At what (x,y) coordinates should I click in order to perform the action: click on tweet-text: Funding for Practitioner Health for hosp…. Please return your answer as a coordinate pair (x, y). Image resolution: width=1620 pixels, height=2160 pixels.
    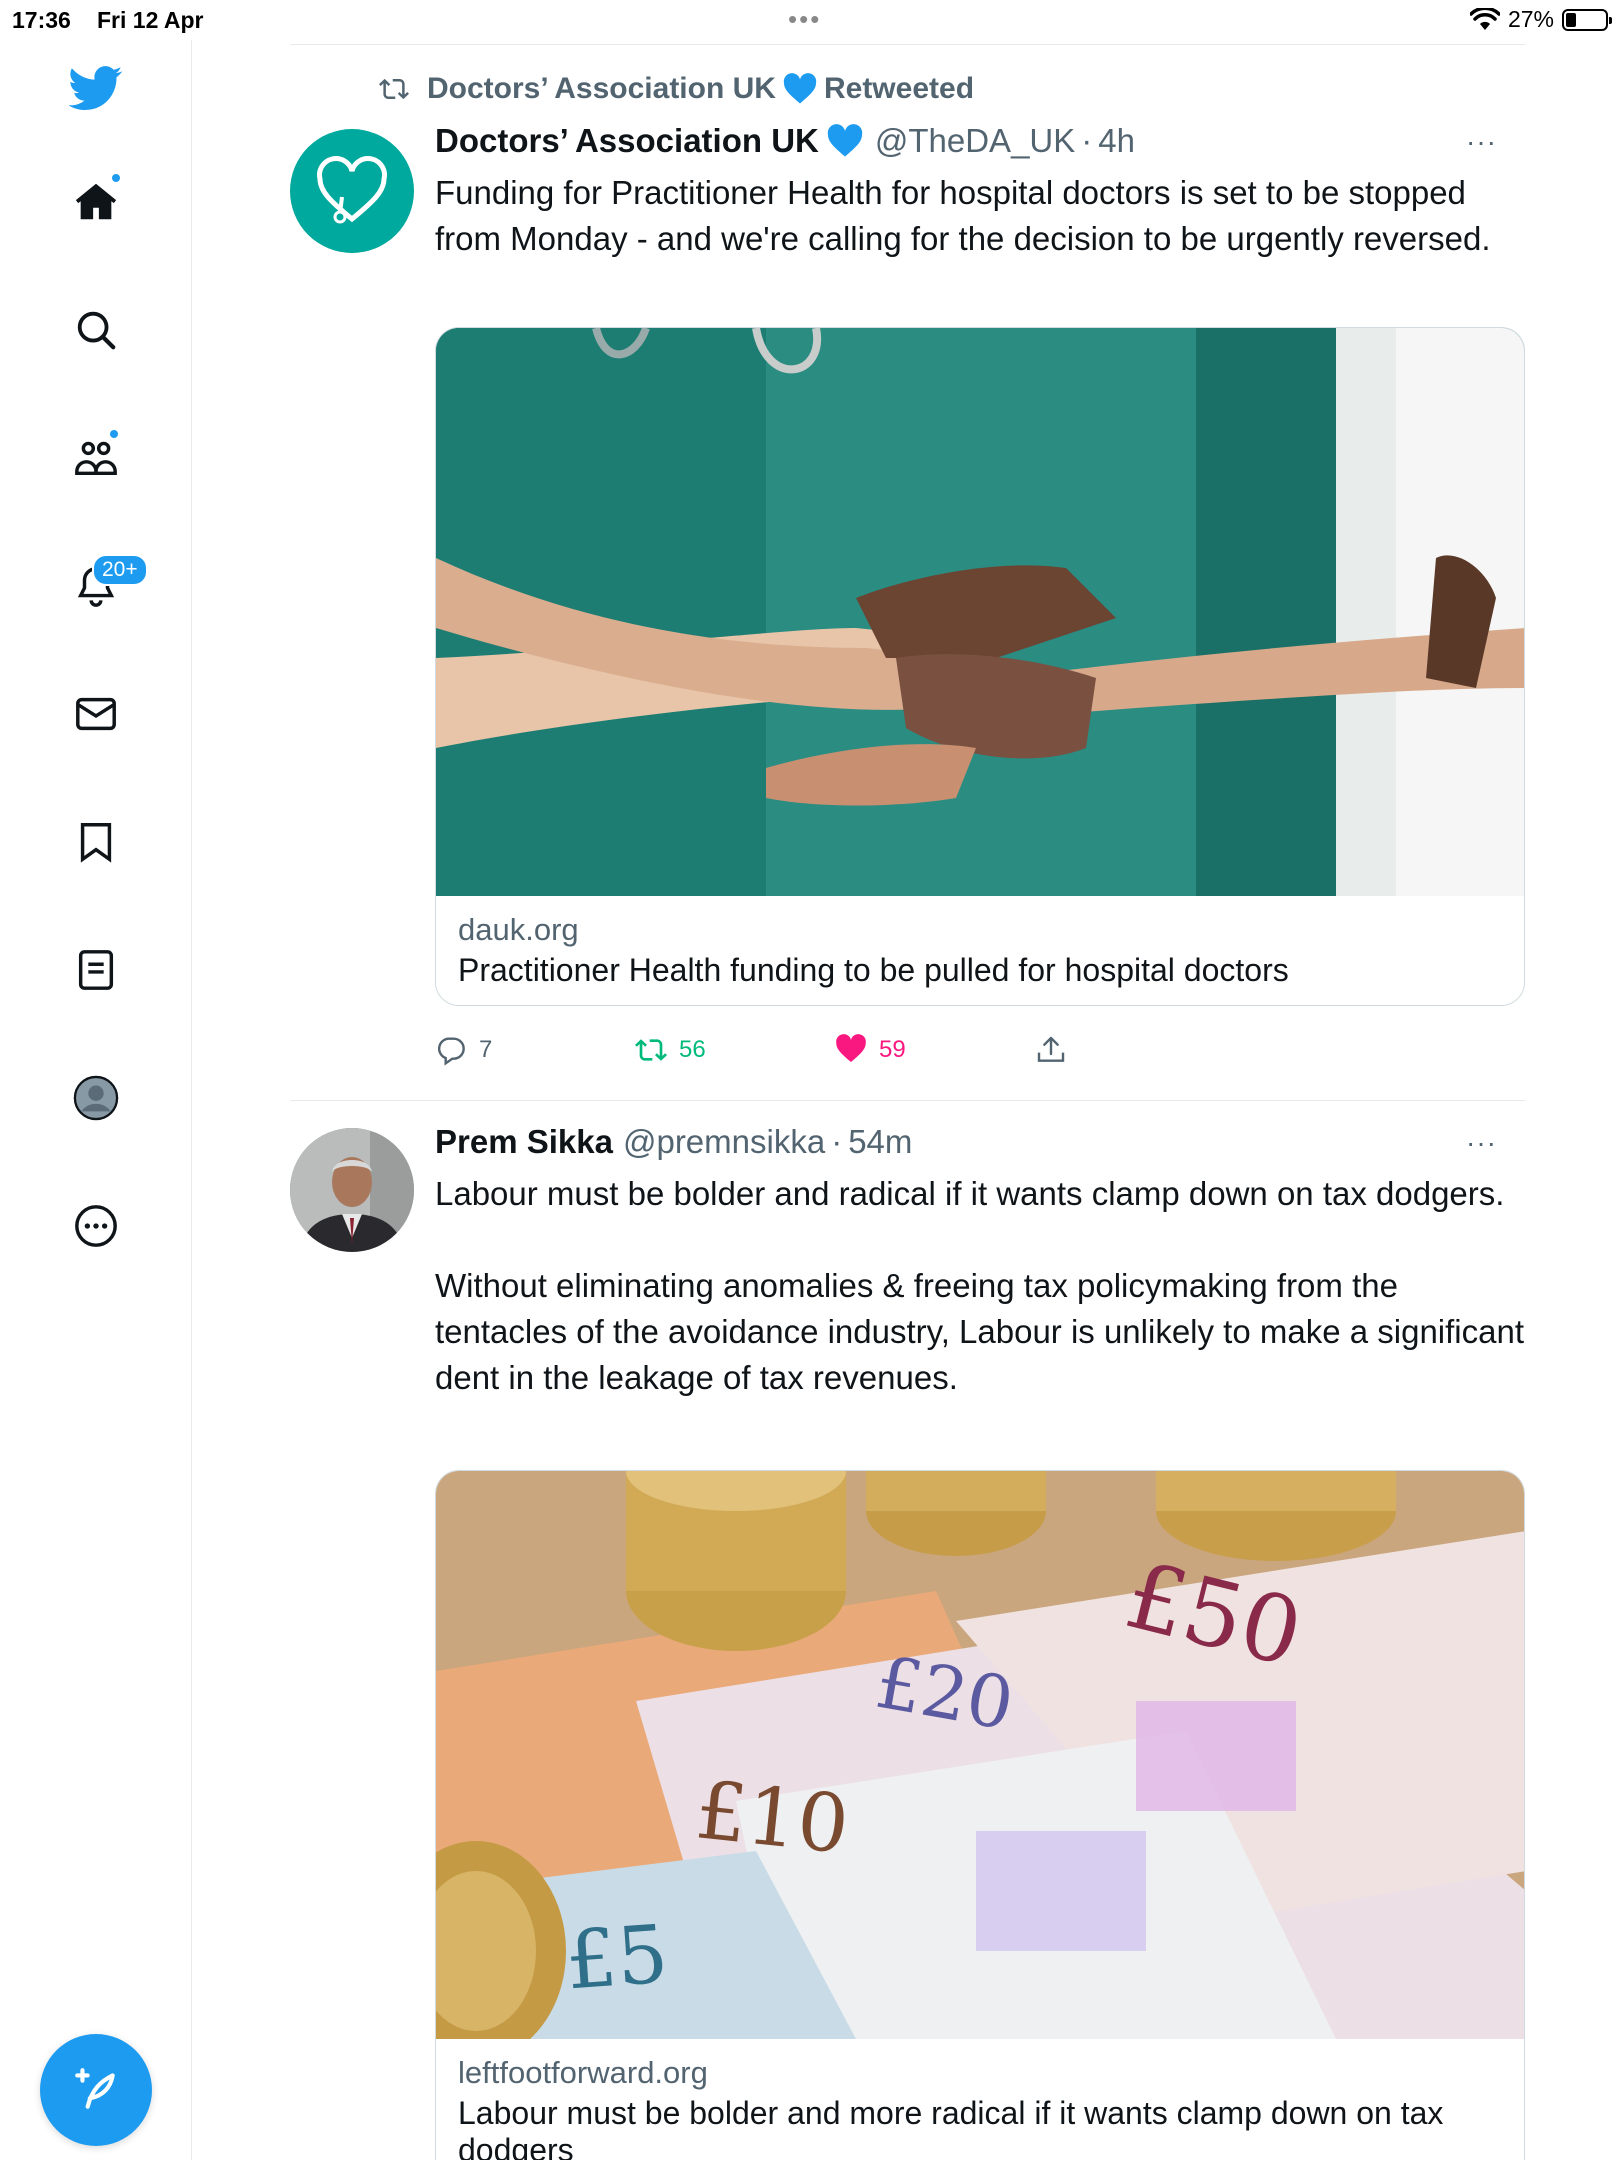
    Looking at the image, I should click on (963, 215).